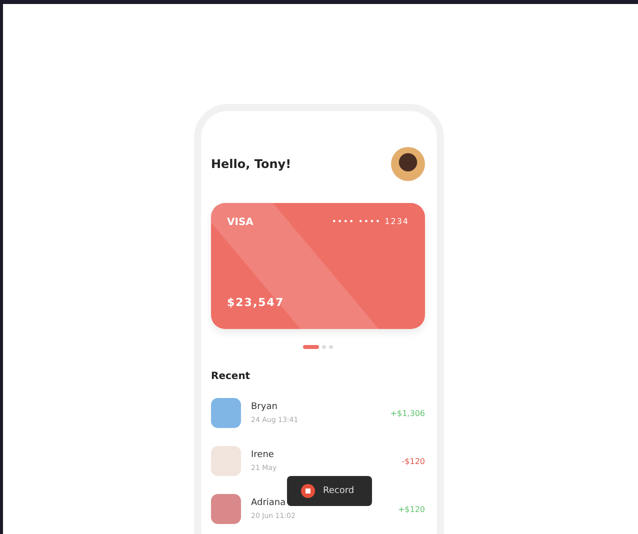 Image resolution: width=638 pixels, height=534 pixels. Describe the element at coordinates (251, 164) in the screenshot. I see `greeting: Hello, Tony!` at that location.